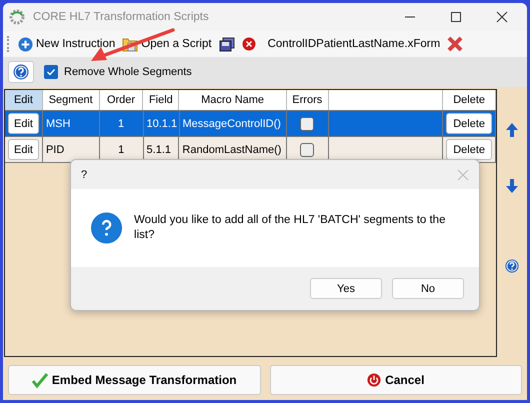 The height and width of the screenshot is (403, 530). Describe the element at coordinates (17, 17) in the screenshot. I see `gear-icon` at that location.